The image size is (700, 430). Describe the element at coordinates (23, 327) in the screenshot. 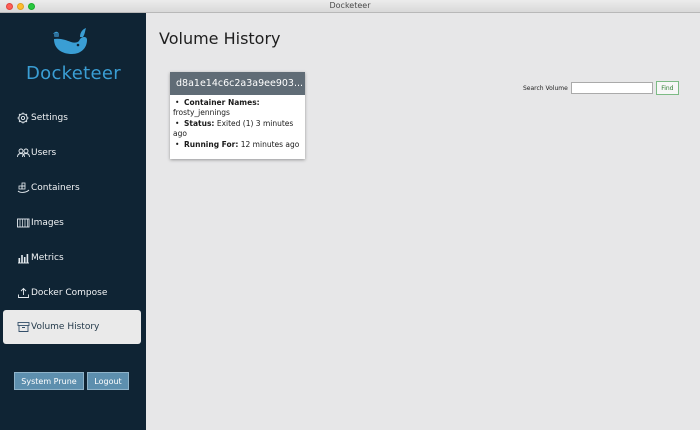

I see `archive-icon` at that location.